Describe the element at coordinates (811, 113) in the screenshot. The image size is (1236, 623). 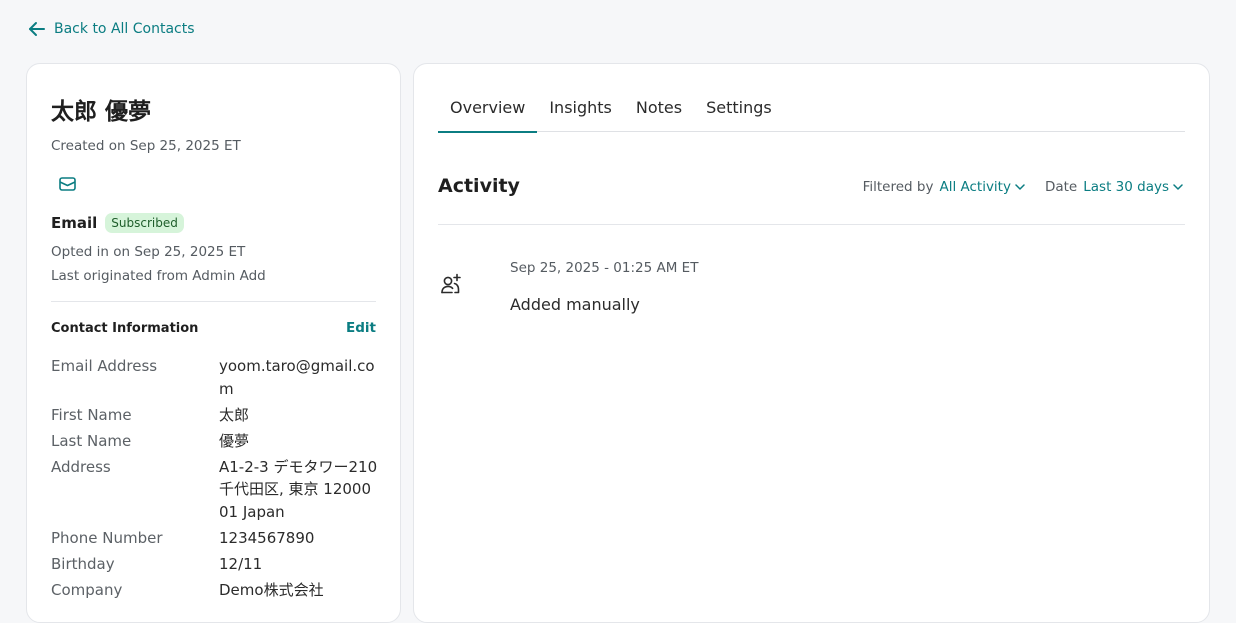
I see `contact-tabs: Overview Insights Notes Settings` at that location.